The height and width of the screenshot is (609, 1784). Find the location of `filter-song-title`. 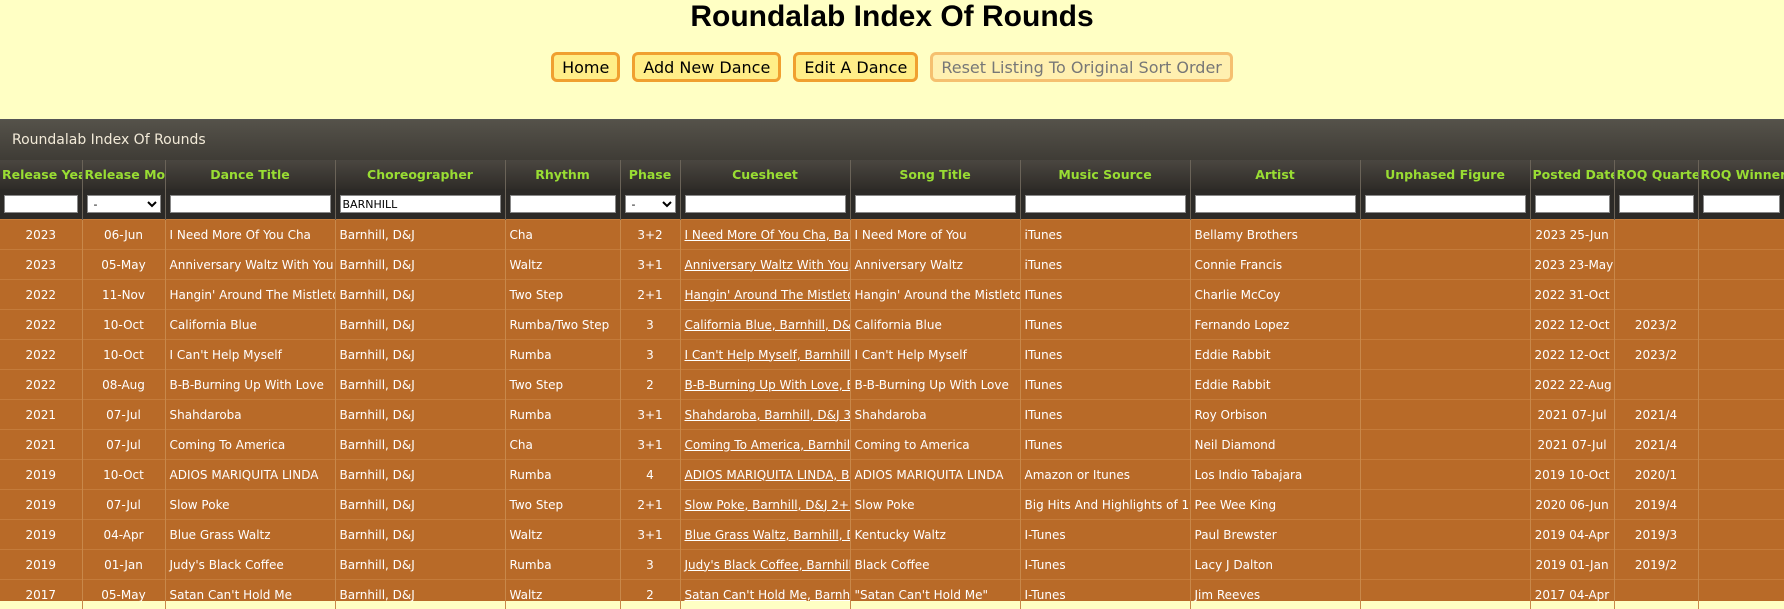

filter-song-title is located at coordinates (935, 204).